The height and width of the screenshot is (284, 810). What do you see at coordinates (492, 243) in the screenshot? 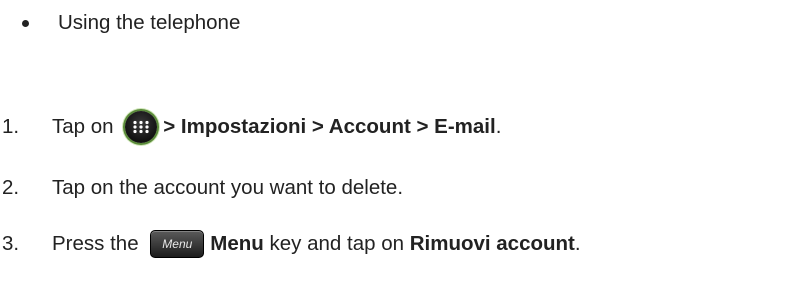
I see `step-3-action: Rimuovi account` at bounding box center [492, 243].